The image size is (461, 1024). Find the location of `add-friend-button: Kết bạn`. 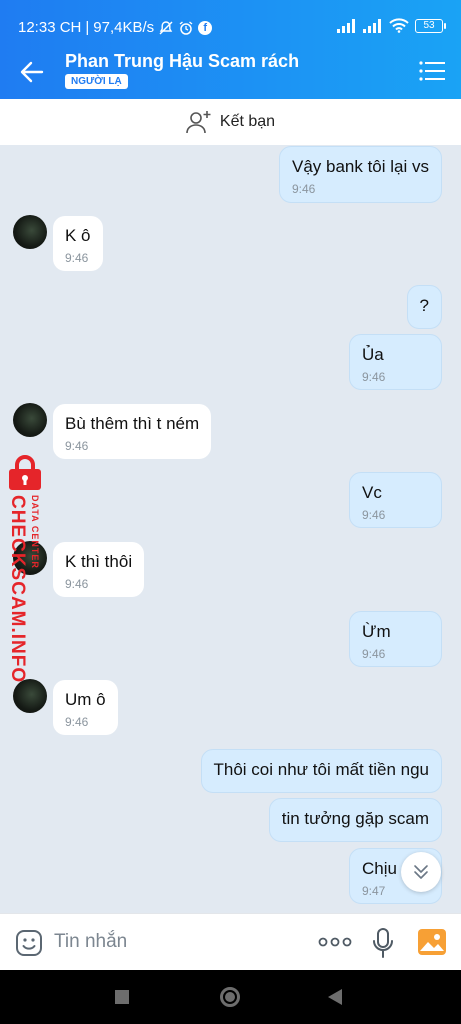

add-friend-button: Kết bạn is located at coordinates (230, 122).